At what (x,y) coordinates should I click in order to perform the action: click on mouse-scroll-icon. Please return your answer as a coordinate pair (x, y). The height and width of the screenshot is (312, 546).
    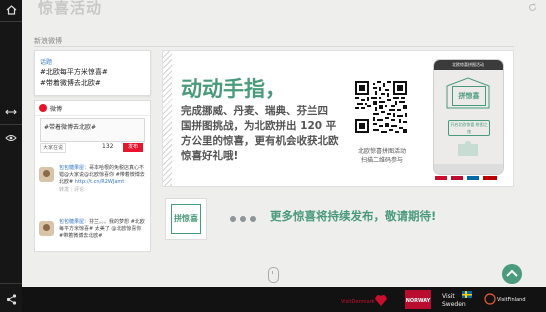
    Looking at the image, I should click on (273, 275).